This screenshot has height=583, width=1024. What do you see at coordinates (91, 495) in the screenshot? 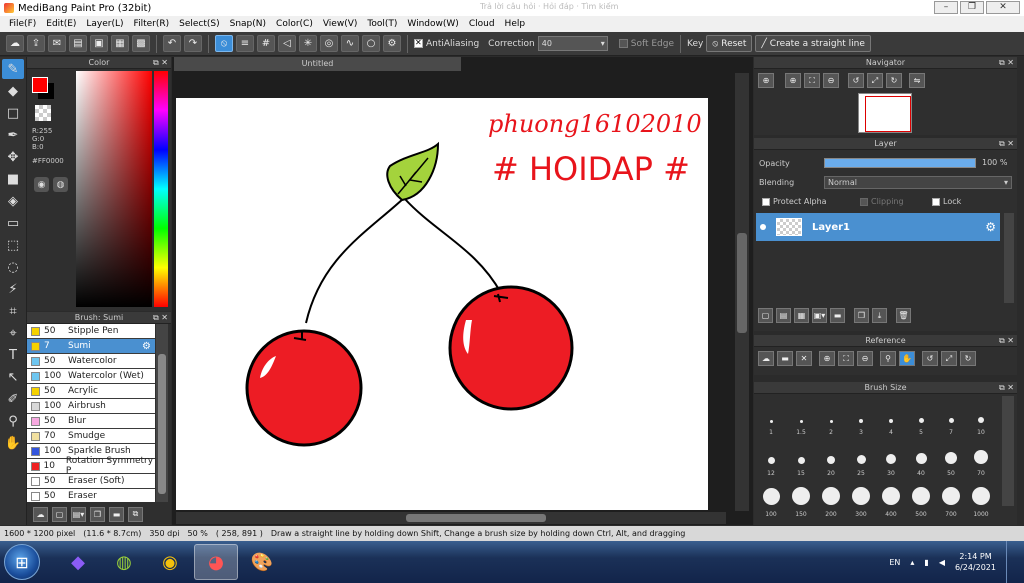
I see `brush-item: 50 Eraser` at bounding box center [91, 495].